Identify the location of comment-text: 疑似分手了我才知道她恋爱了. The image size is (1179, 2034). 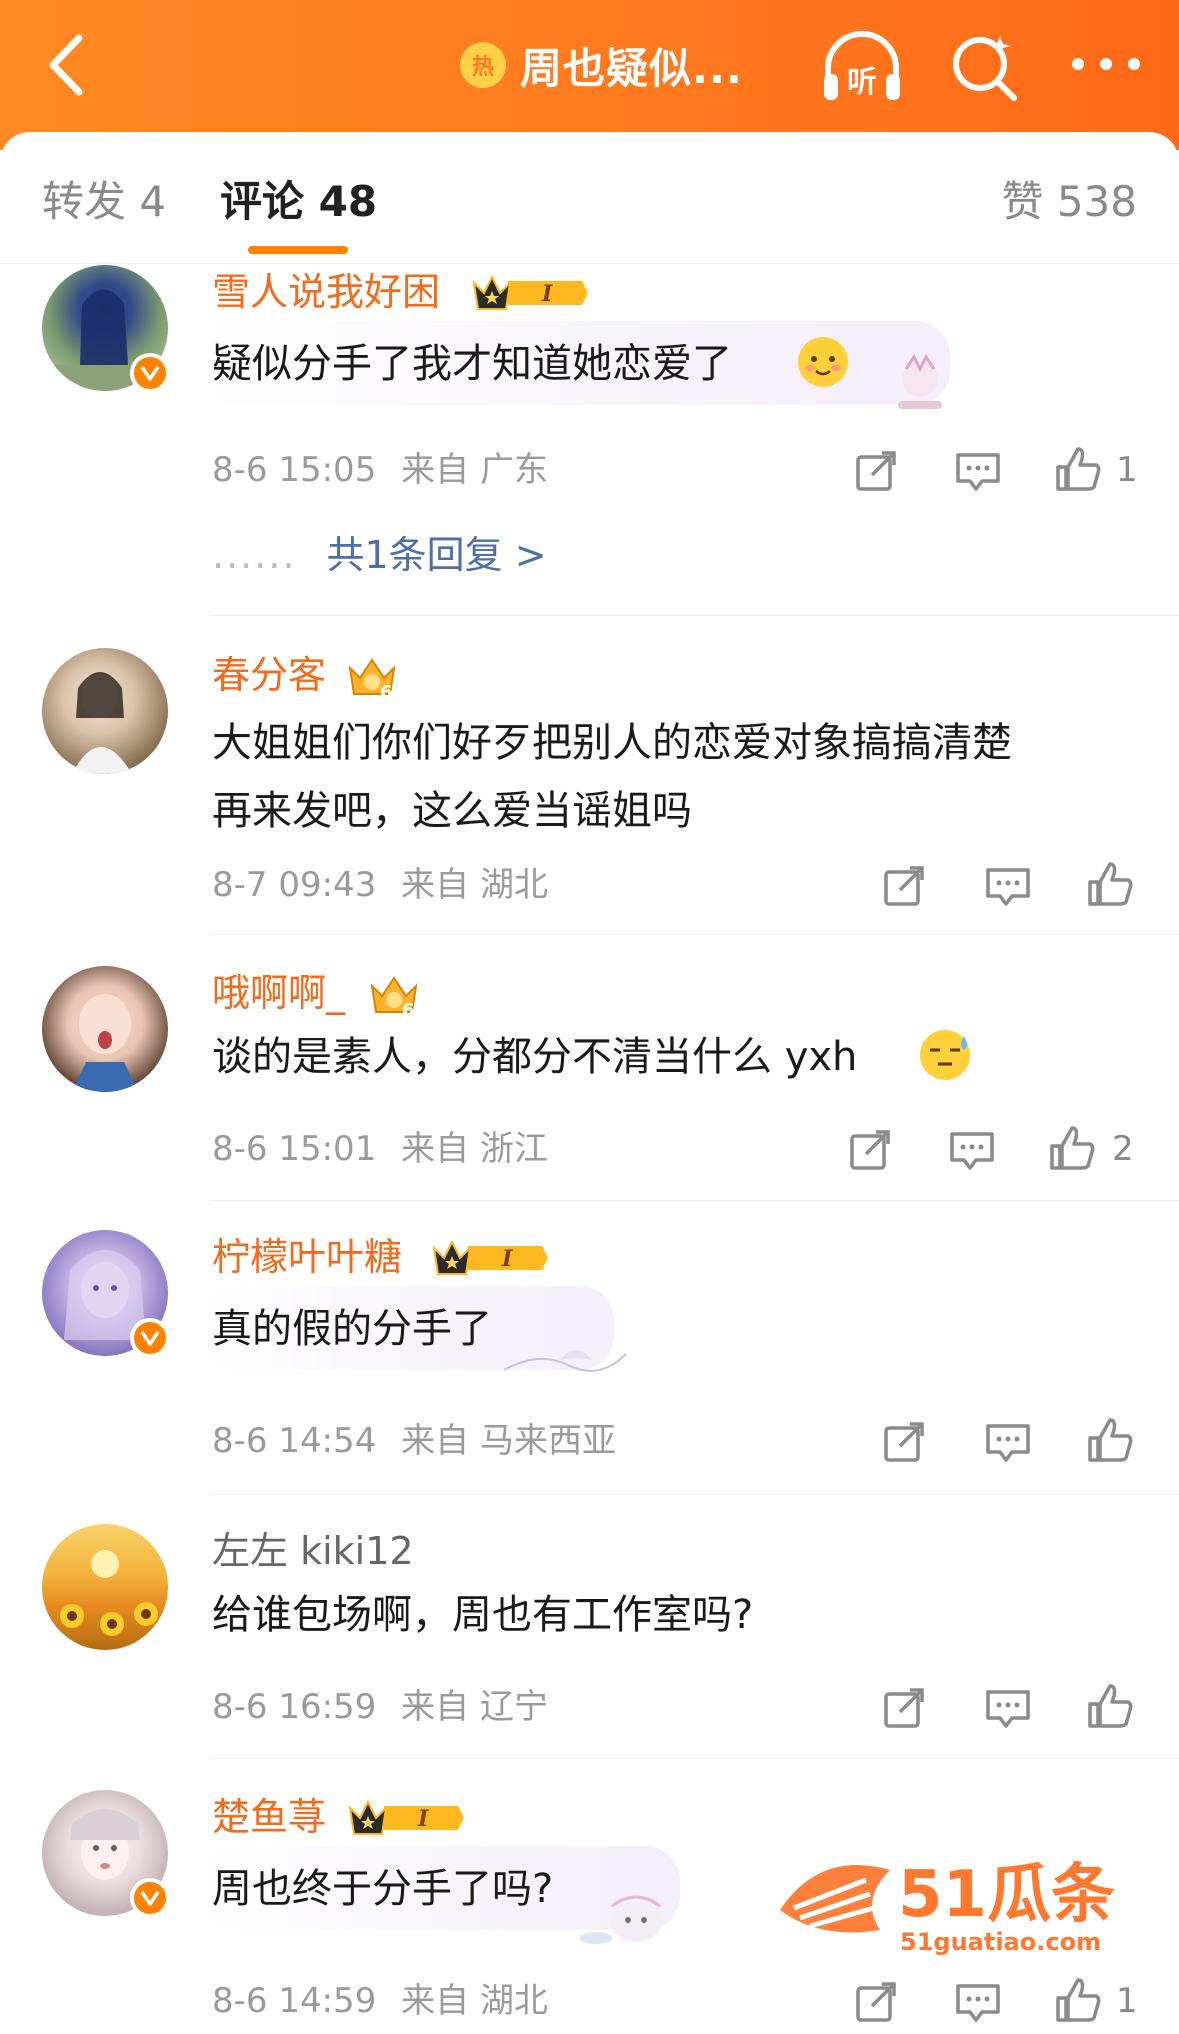
(472, 364).